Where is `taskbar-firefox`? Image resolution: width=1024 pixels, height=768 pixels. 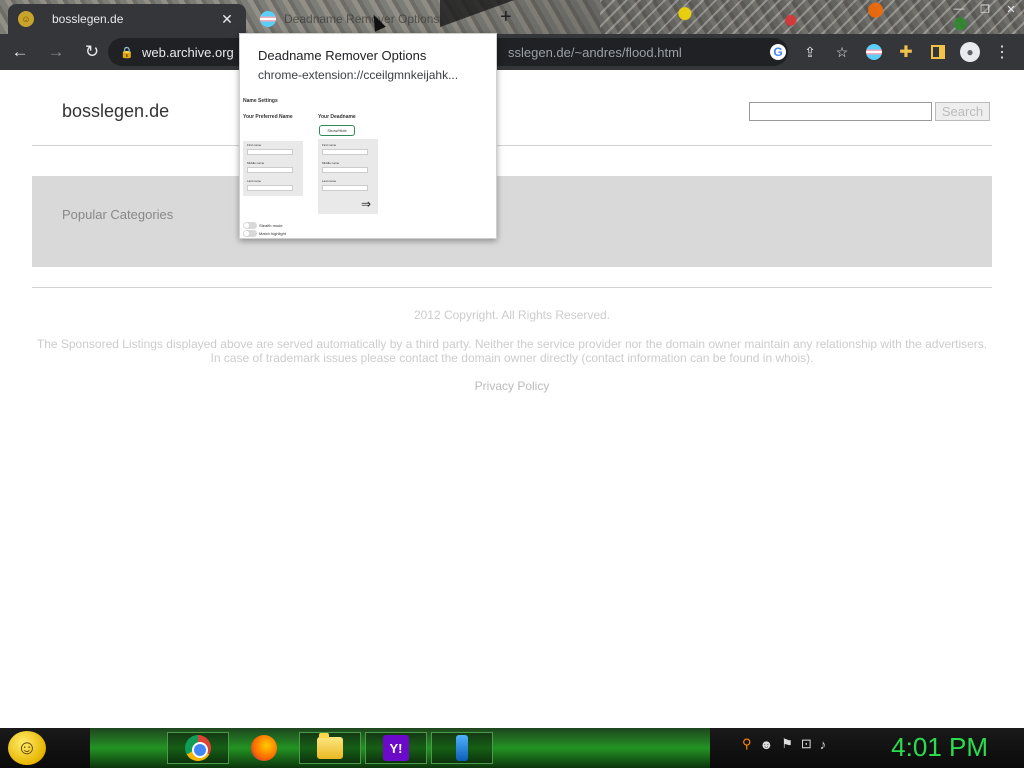 taskbar-firefox is located at coordinates (264, 748).